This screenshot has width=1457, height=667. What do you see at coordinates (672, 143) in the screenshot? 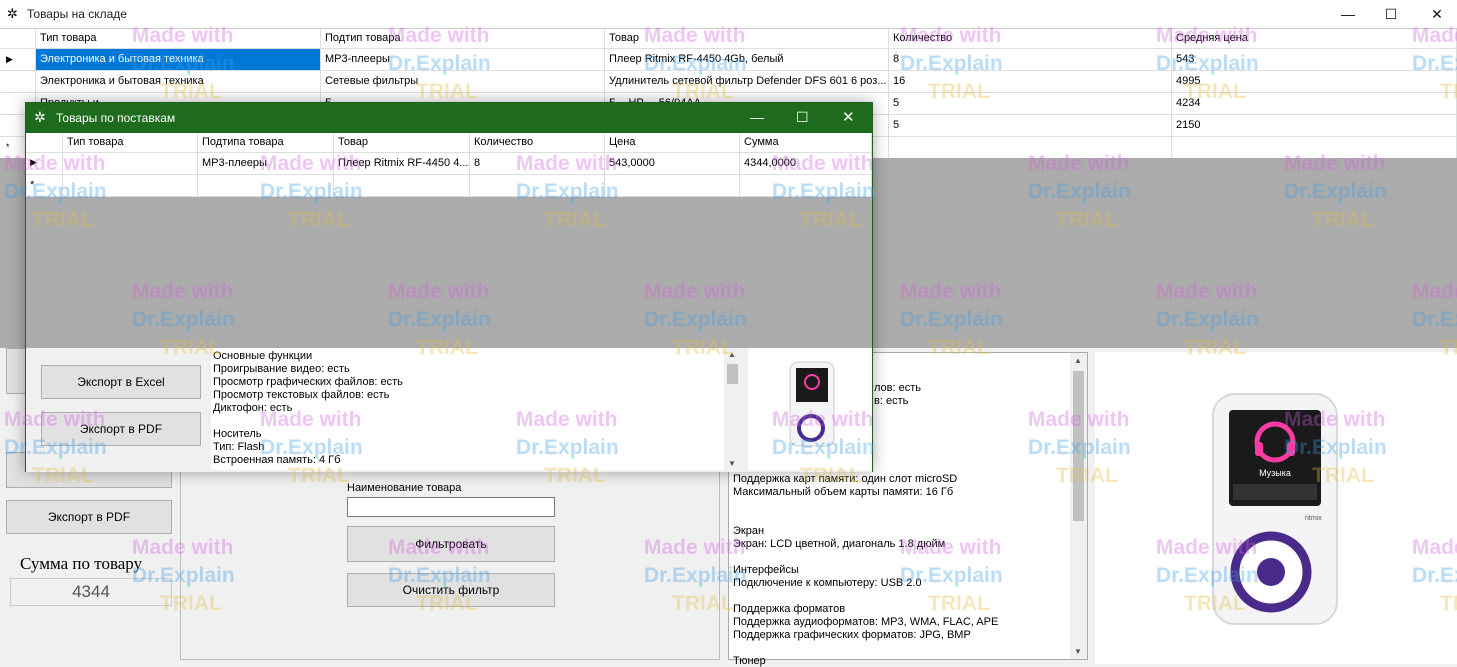
I see `column-header: Цена` at bounding box center [672, 143].